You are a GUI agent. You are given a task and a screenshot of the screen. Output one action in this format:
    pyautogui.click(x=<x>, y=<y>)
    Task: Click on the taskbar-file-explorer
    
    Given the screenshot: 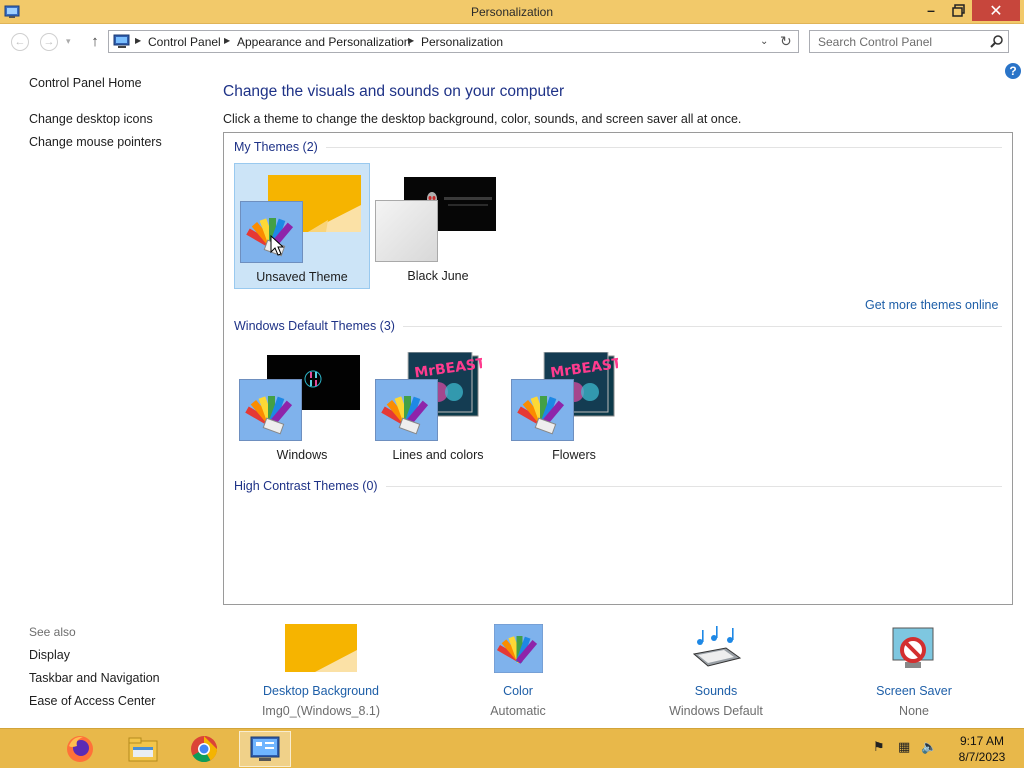 What is the action you would take?
    pyautogui.click(x=143, y=749)
    